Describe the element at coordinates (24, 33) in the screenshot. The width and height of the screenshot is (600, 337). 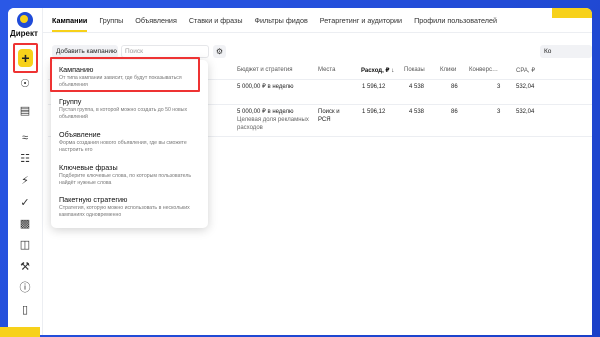
I see `brand-name: Директ` at that location.